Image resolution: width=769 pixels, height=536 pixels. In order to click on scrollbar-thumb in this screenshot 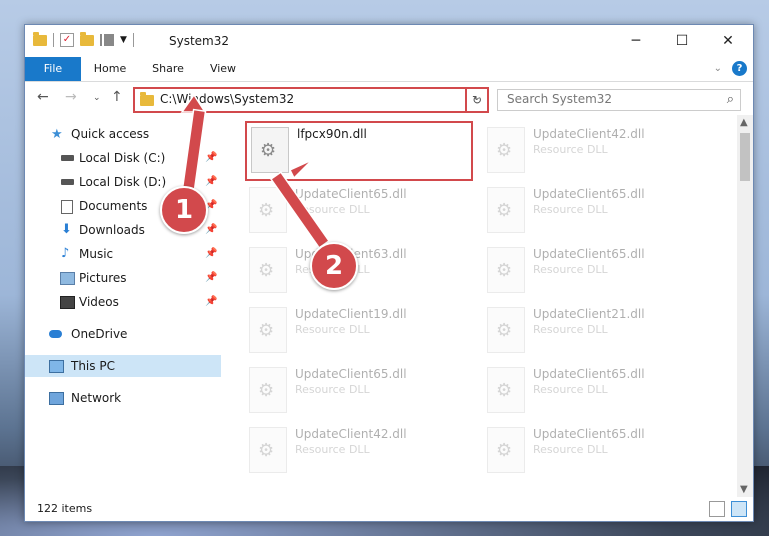, I will do `click(745, 157)`.